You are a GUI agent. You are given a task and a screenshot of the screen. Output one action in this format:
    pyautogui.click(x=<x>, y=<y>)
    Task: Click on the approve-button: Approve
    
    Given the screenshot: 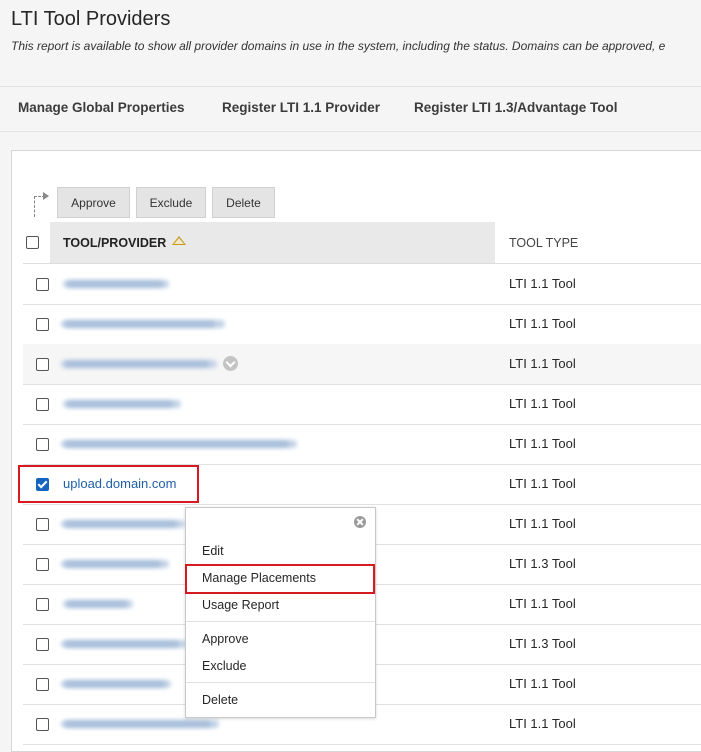 What is the action you would take?
    pyautogui.click(x=93, y=202)
    